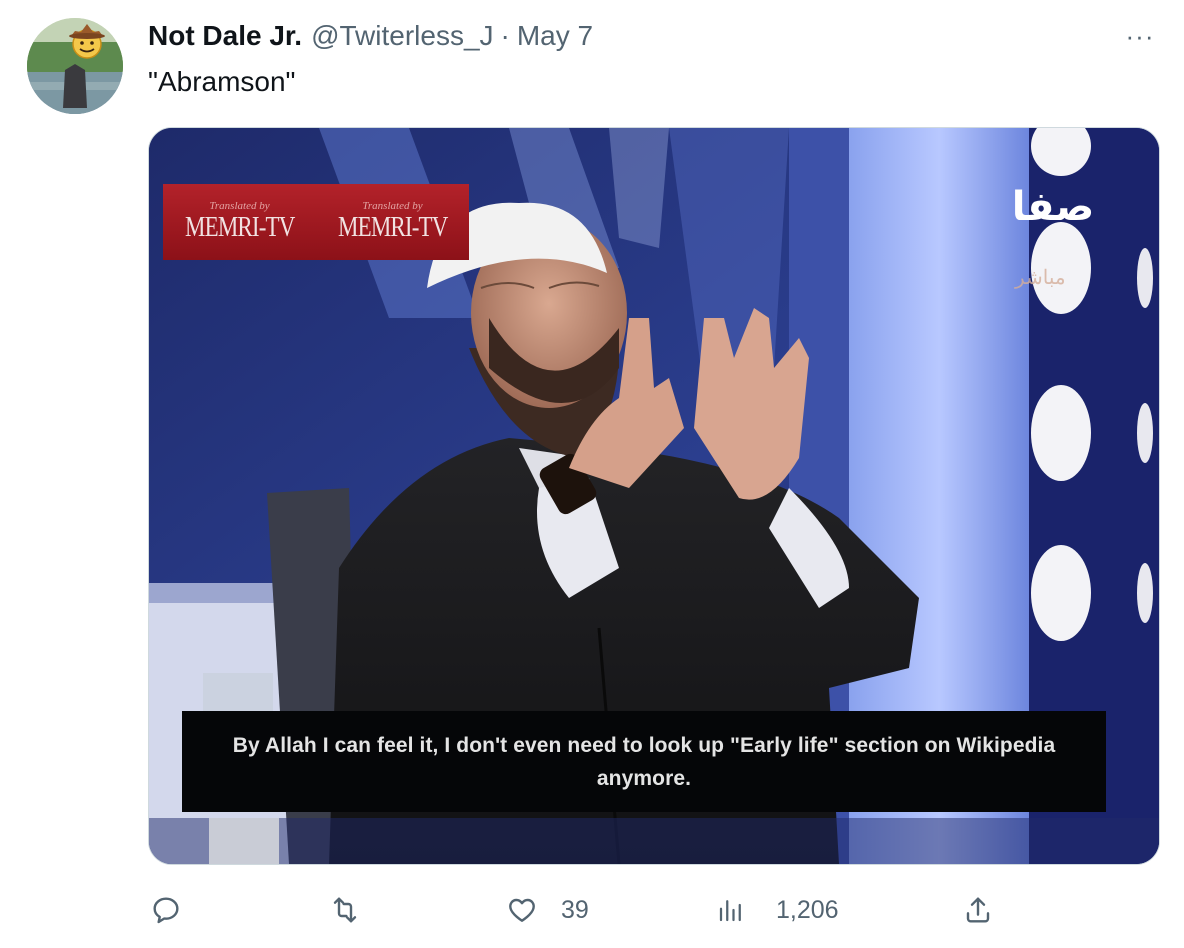  What do you see at coordinates (225, 36) in the screenshot?
I see `display-name: Not Dale Jr.` at bounding box center [225, 36].